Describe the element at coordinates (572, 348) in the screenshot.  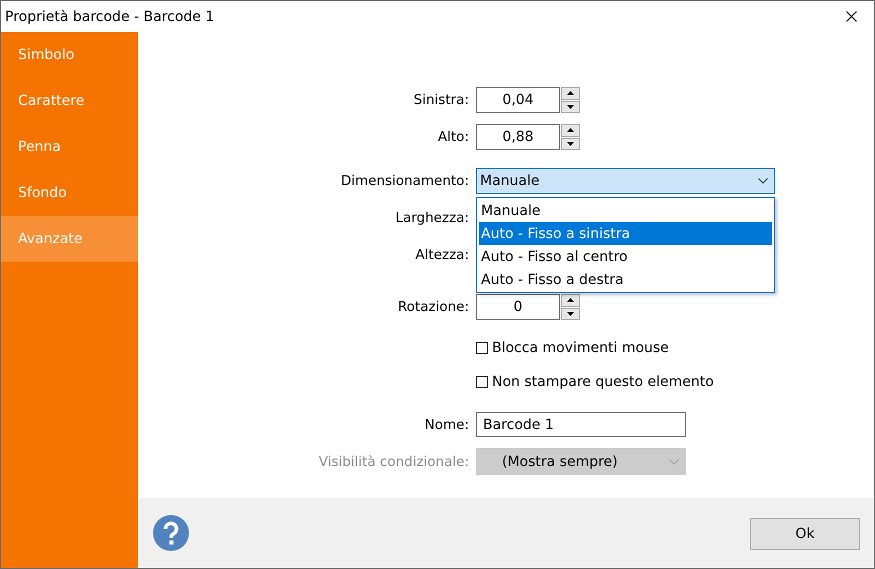
I see `checkbox: Blocca movimenti mouse` at that location.